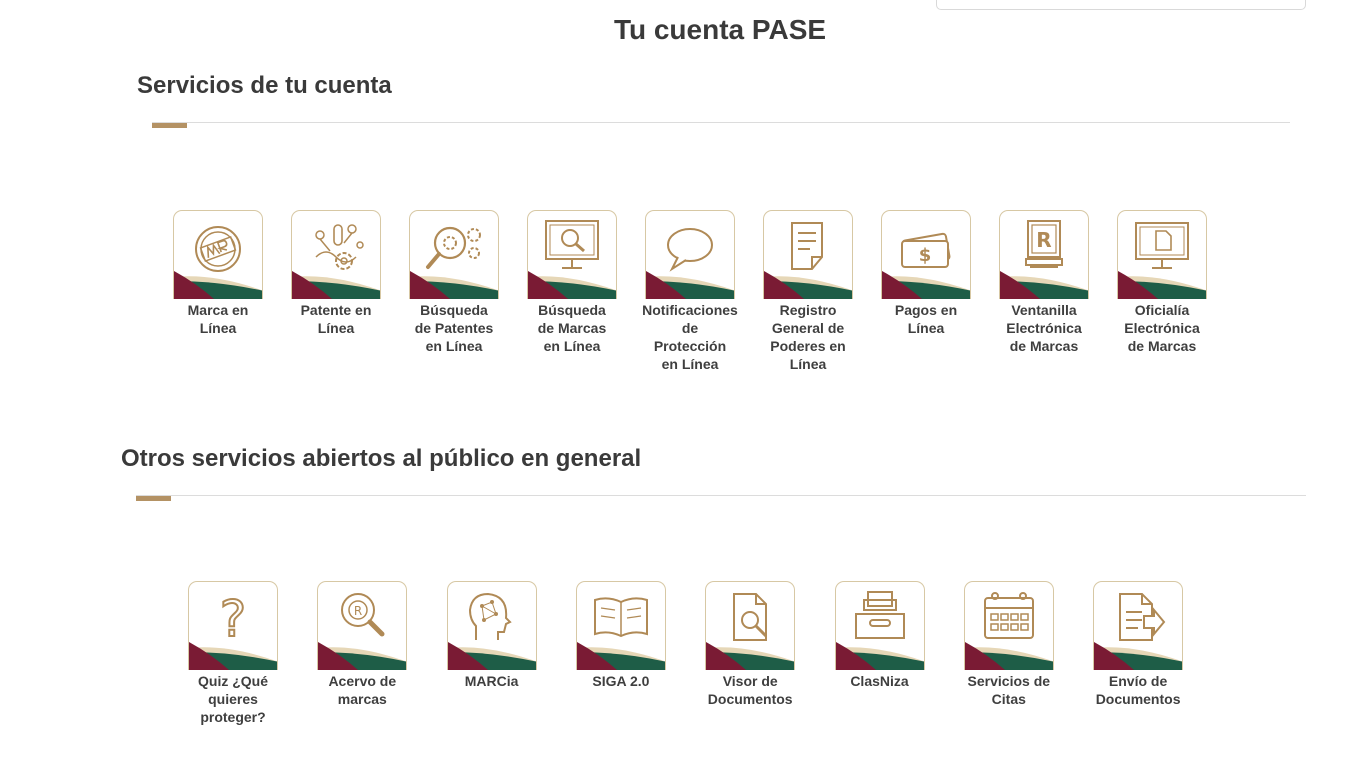 The image size is (1362, 776). I want to click on service-label: Marca en Línea, so click(218, 319).